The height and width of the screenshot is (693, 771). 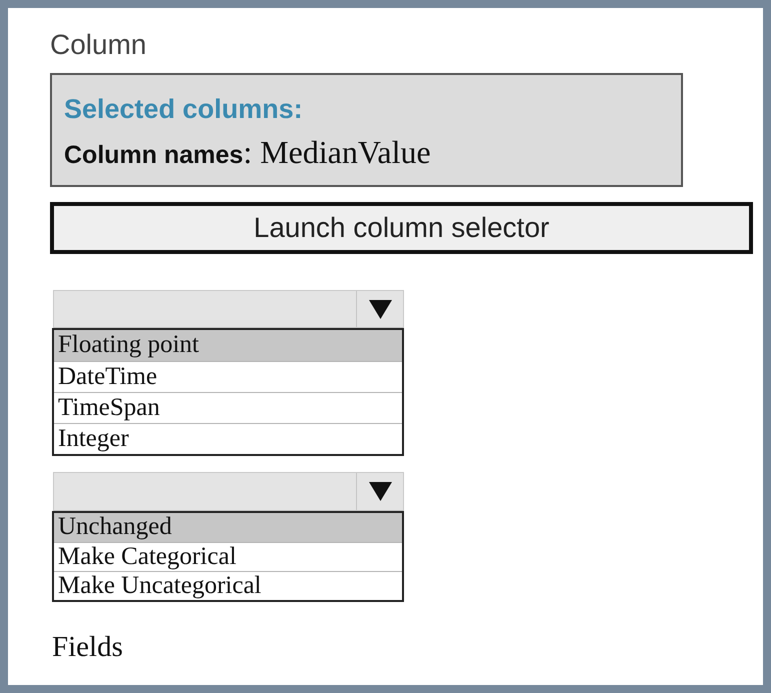 I want to click on dropdown-option: Make Categorical, so click(x=228, y=556).